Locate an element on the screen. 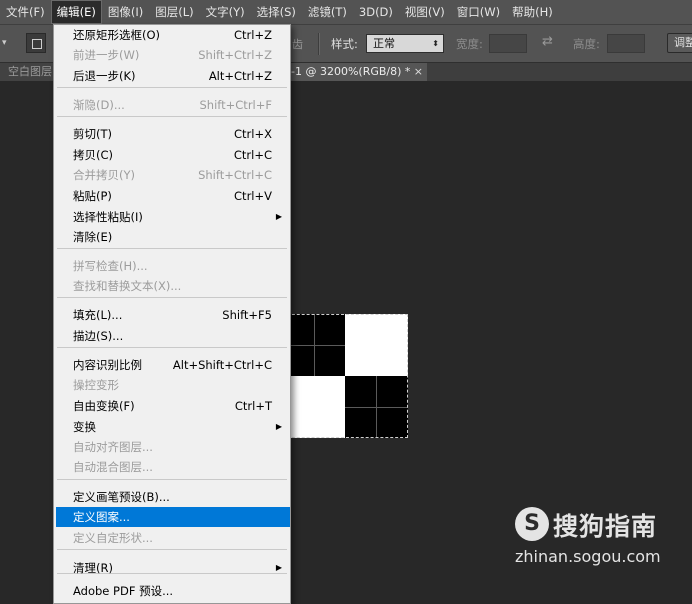 The image size is (692, 604). menu-item-shortcut: Alt+Shift+Ctrl+C is located at coordinates (222, 365).